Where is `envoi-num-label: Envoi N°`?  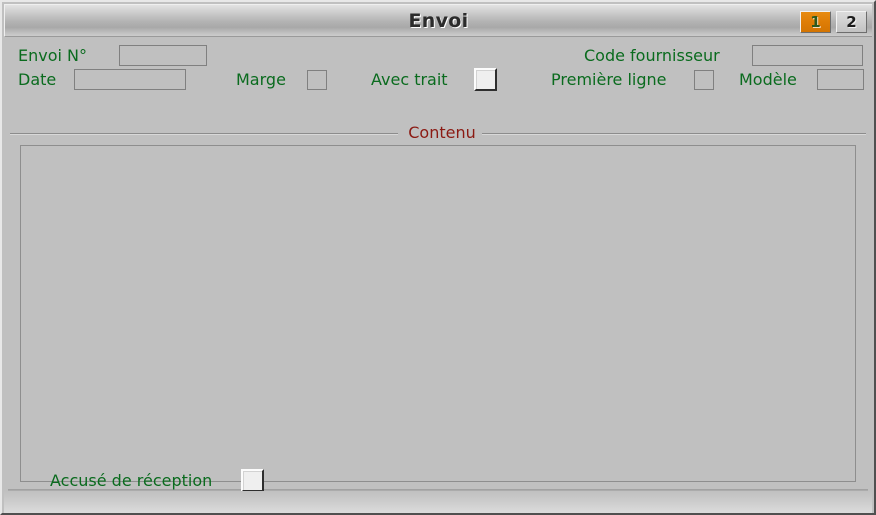
envoi-num-label: Envoi N° is located at coordinates (53, 55).